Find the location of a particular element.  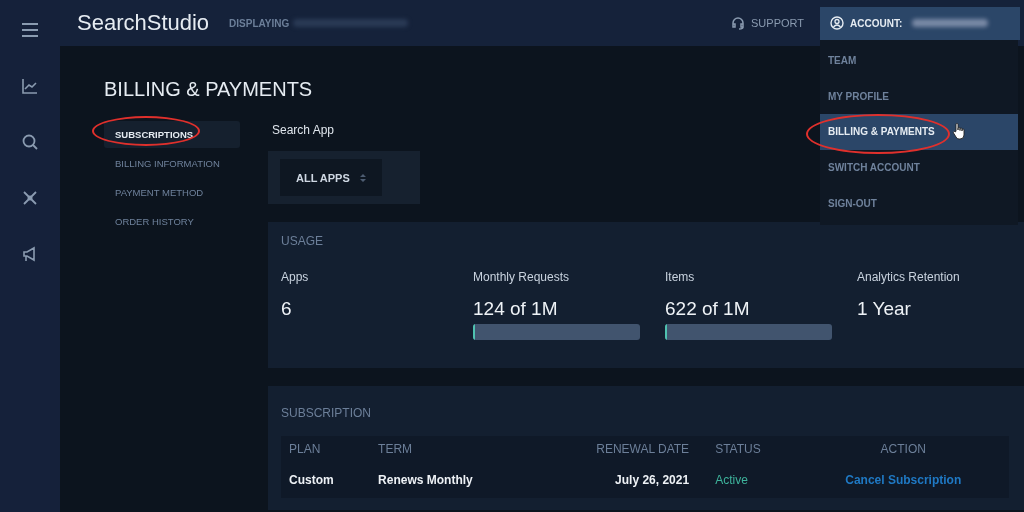

menu-item: SWITCH ACCOUNT is located at coordinates (919, 167).